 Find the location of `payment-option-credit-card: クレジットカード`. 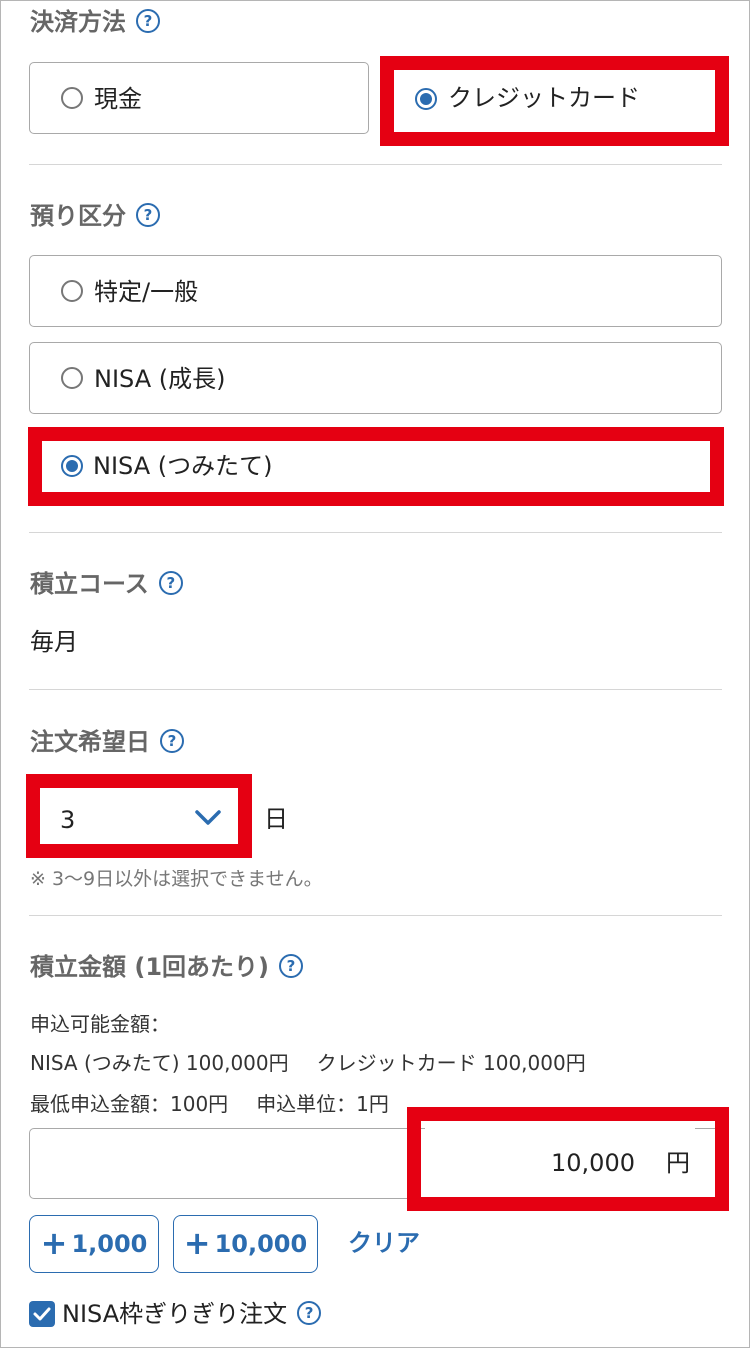

payment-option-credit-card: クレジットカード is located at coordinates (555, 100).